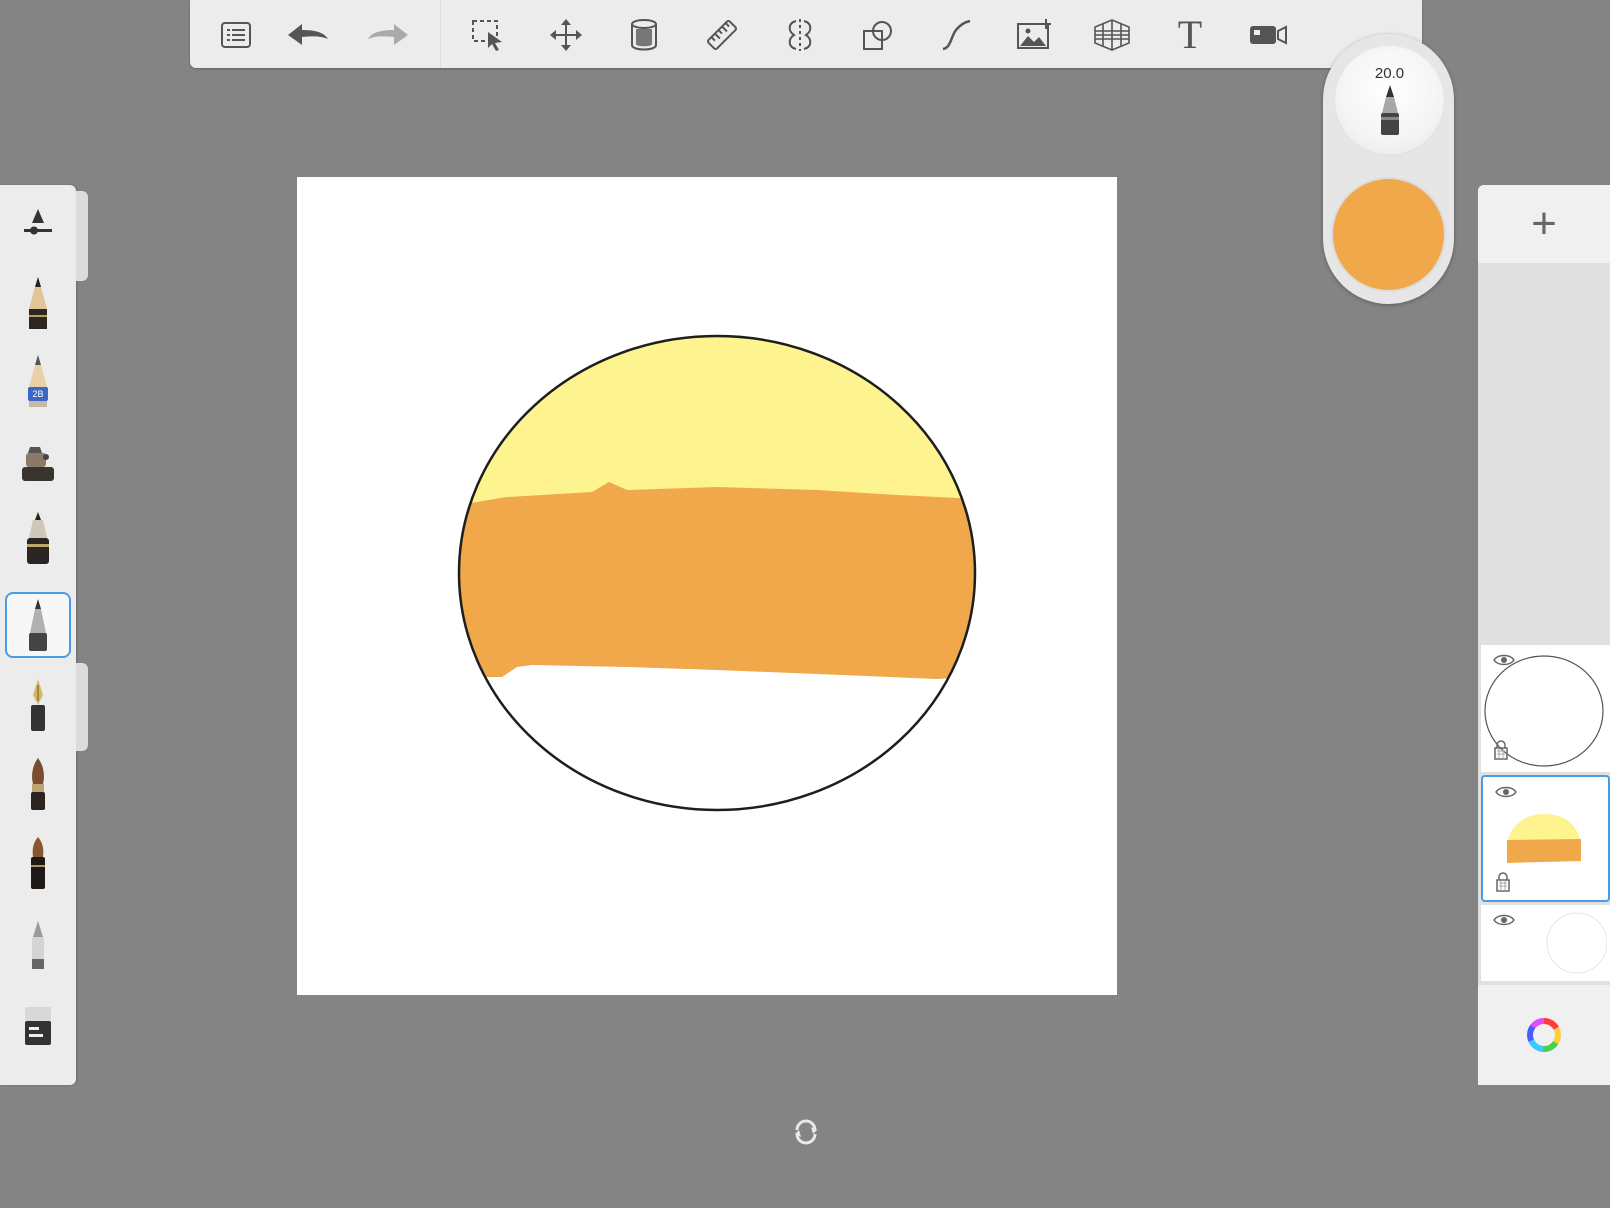 The image size is (1610, 1208). Describe the element at coordinates (1034, 35) in the screenshot. I see `add-image-icon` at that location.